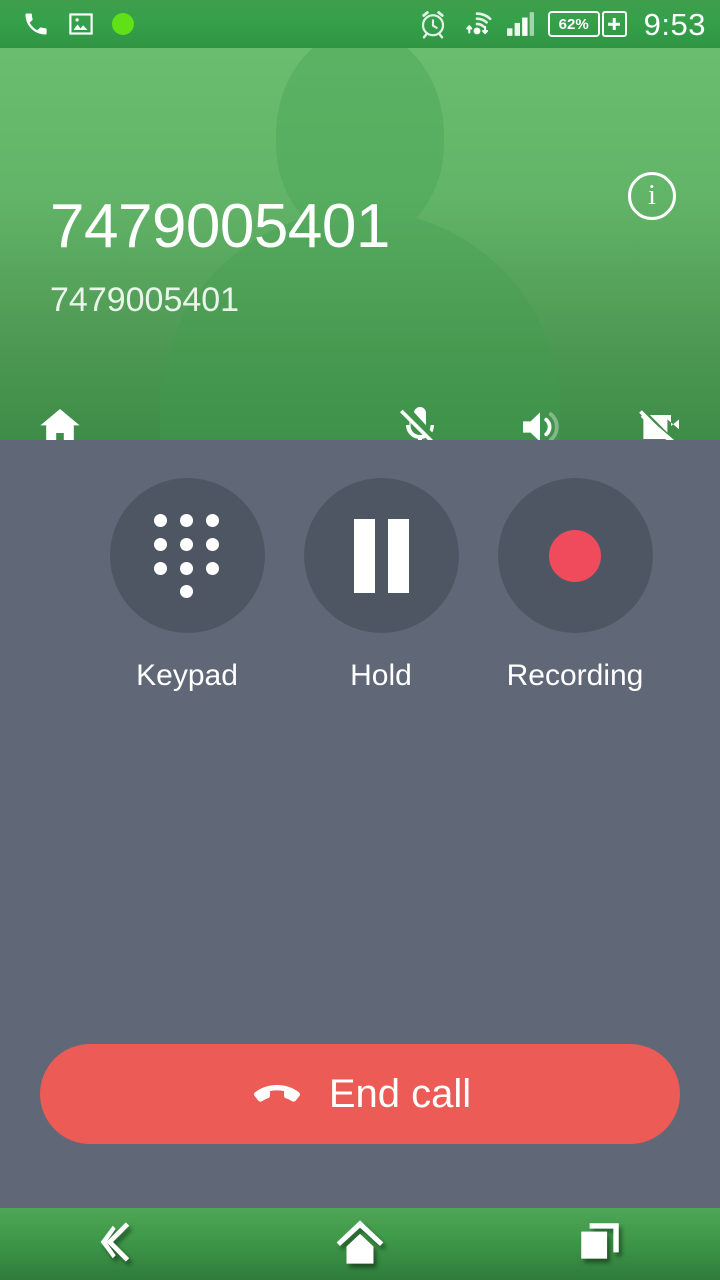 The width and height of the screenshot is (720, 1280). I want to click on nav-home-button, so click(360, 1244).